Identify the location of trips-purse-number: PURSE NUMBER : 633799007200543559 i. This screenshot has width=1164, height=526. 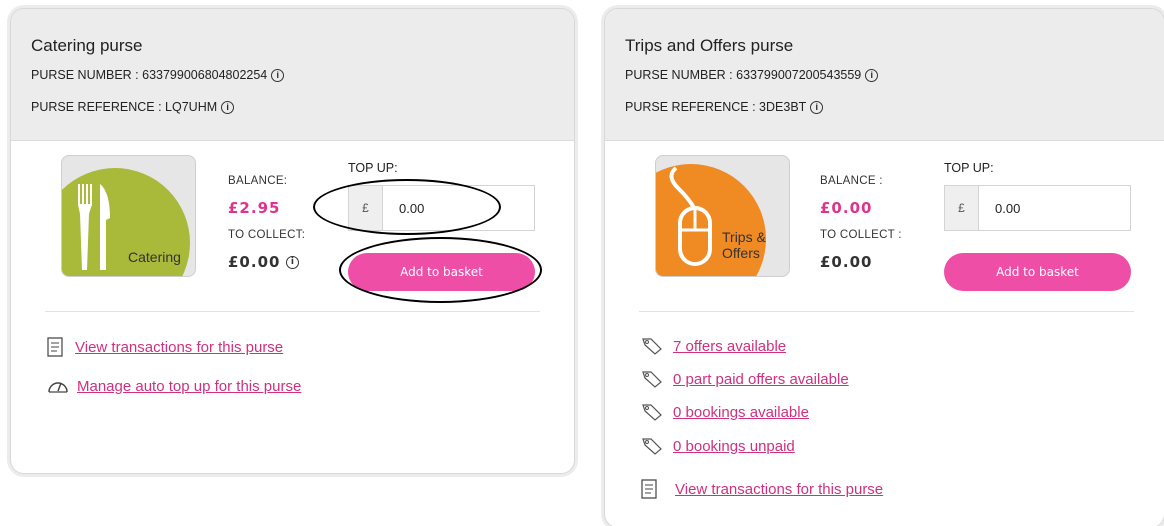
(894, 75).